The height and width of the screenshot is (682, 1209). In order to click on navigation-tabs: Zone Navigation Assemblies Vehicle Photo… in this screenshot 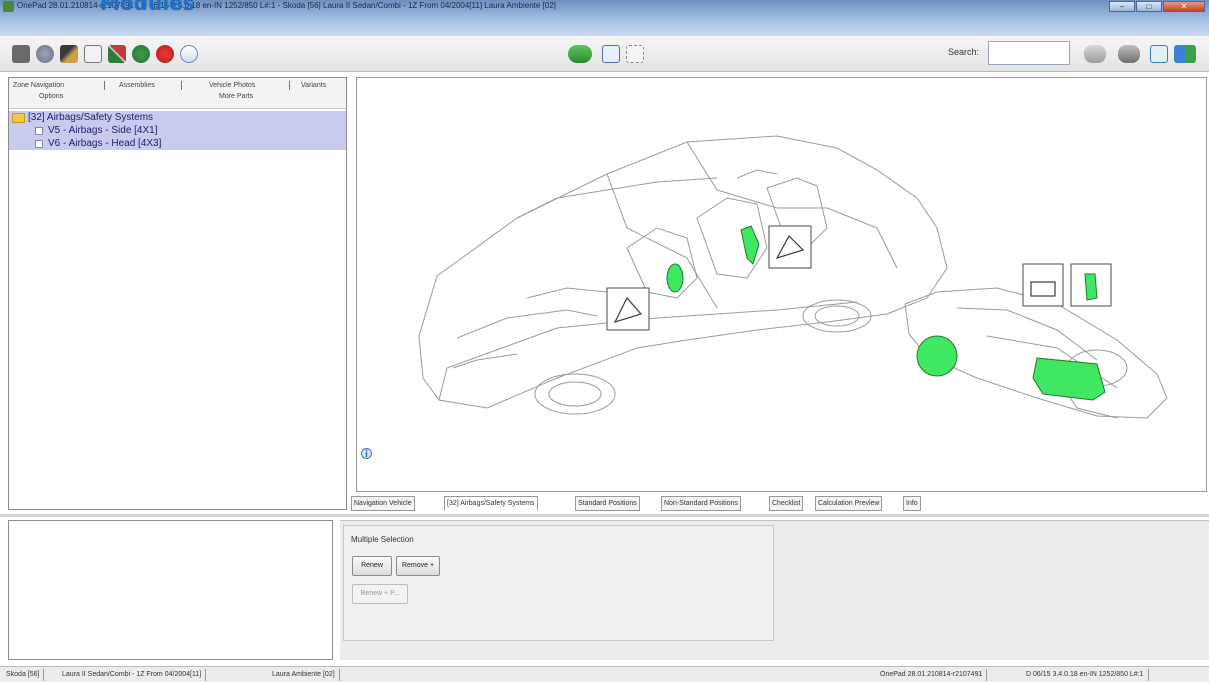, I will do `click(177, 93)`.